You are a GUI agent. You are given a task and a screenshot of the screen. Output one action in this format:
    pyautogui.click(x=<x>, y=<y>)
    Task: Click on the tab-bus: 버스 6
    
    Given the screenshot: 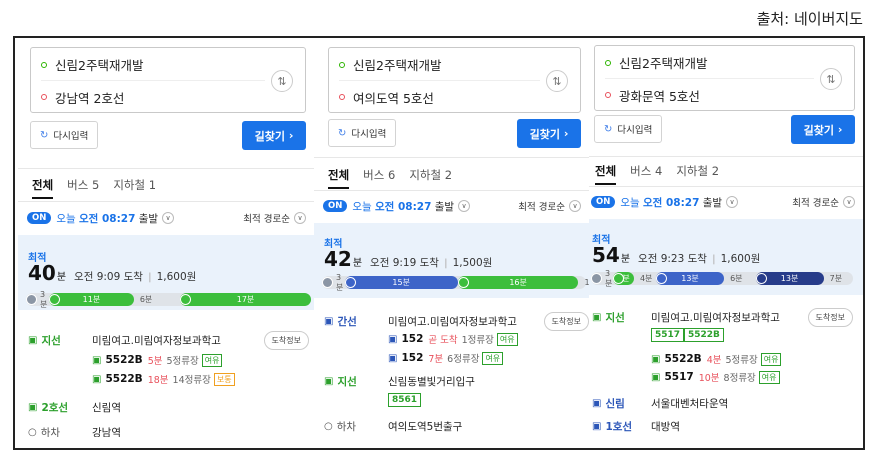 What is the action you would take?
    pyautogui.click(x=379, y=176)
    